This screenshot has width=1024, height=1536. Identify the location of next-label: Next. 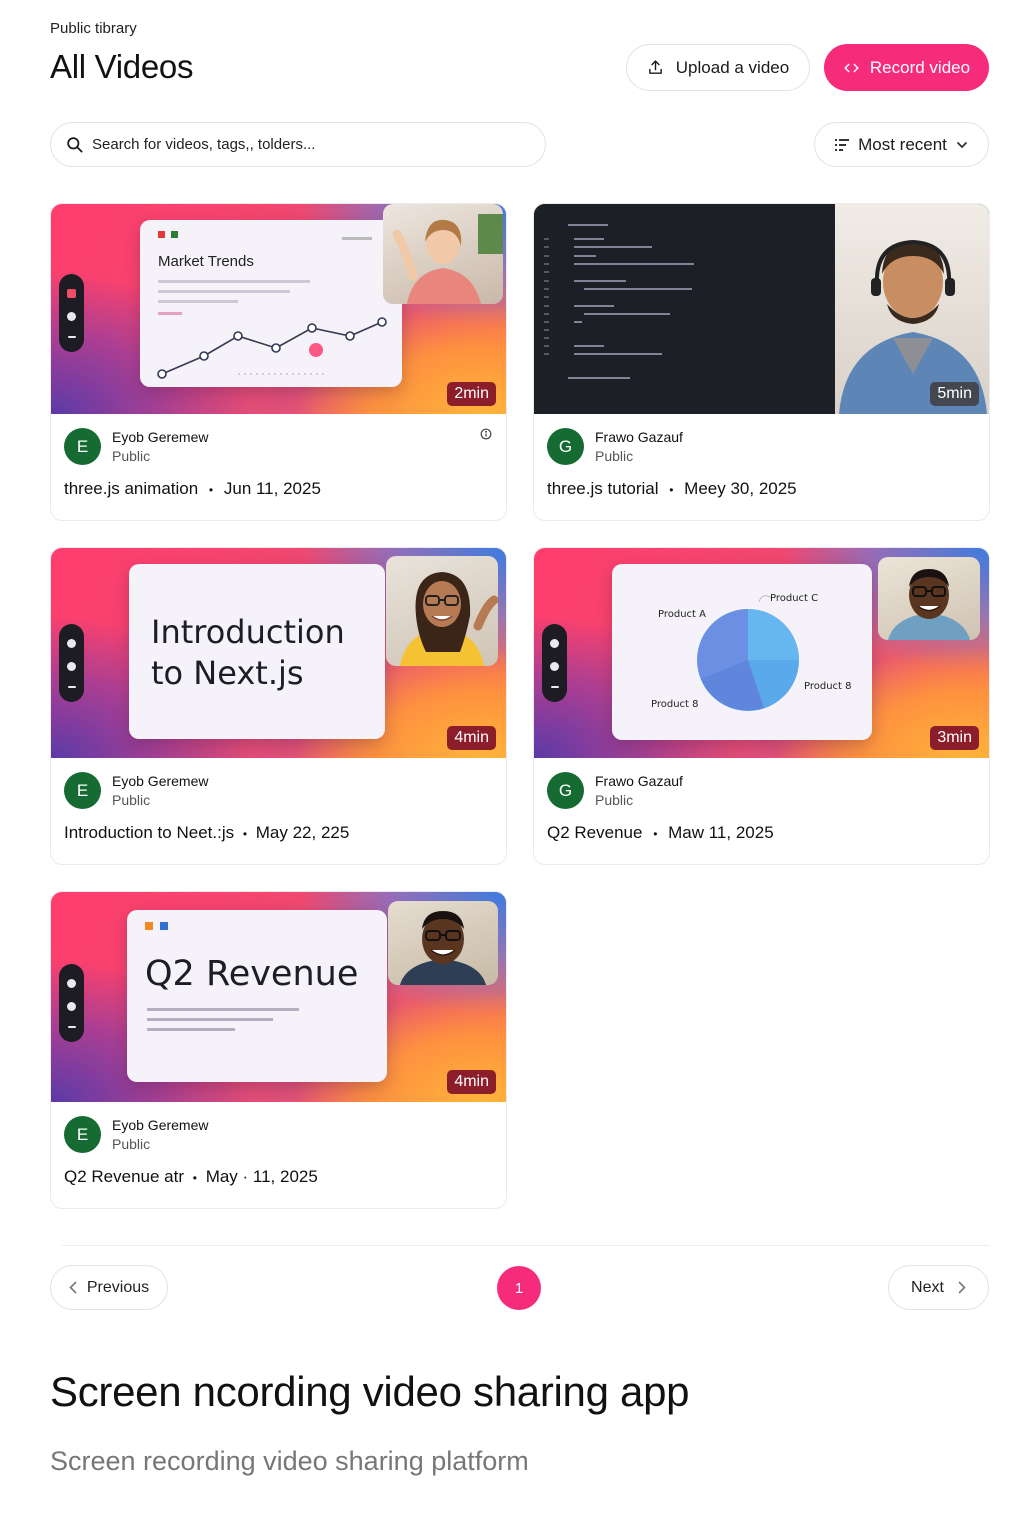
(927, 1287).